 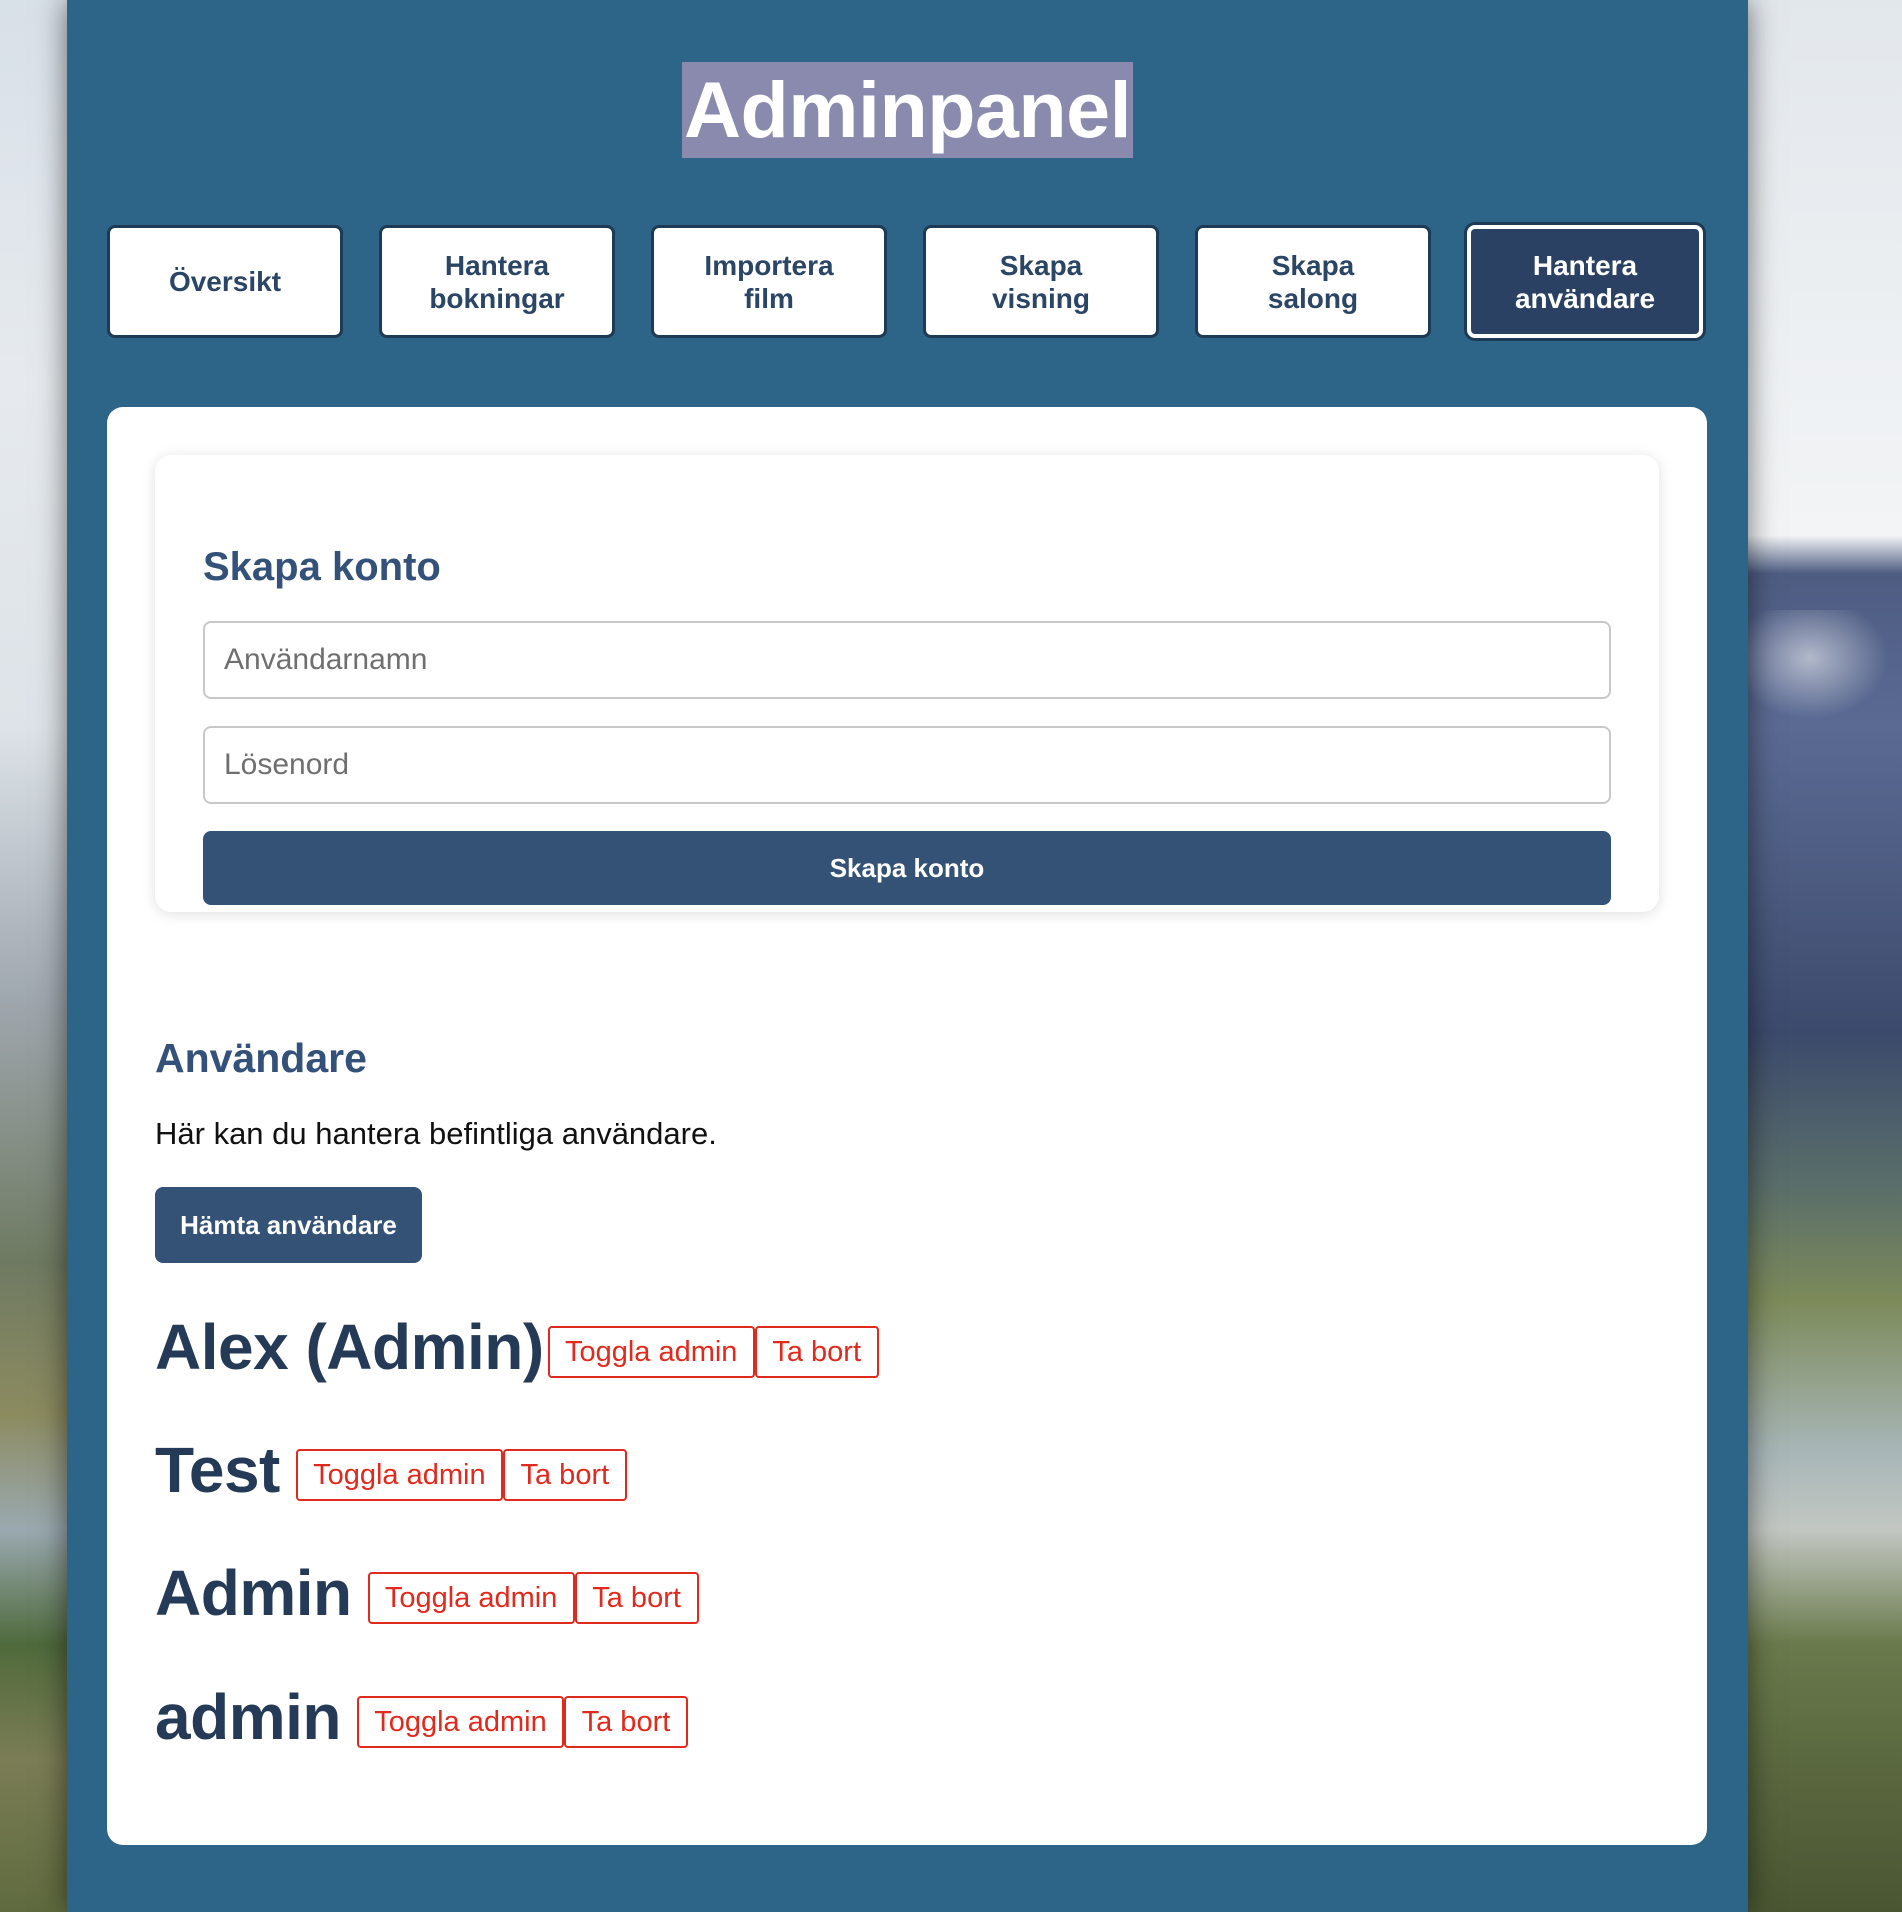 I want to click on nav-button-skapa-salong: Skapa salong, so click(x=1313, y=281).